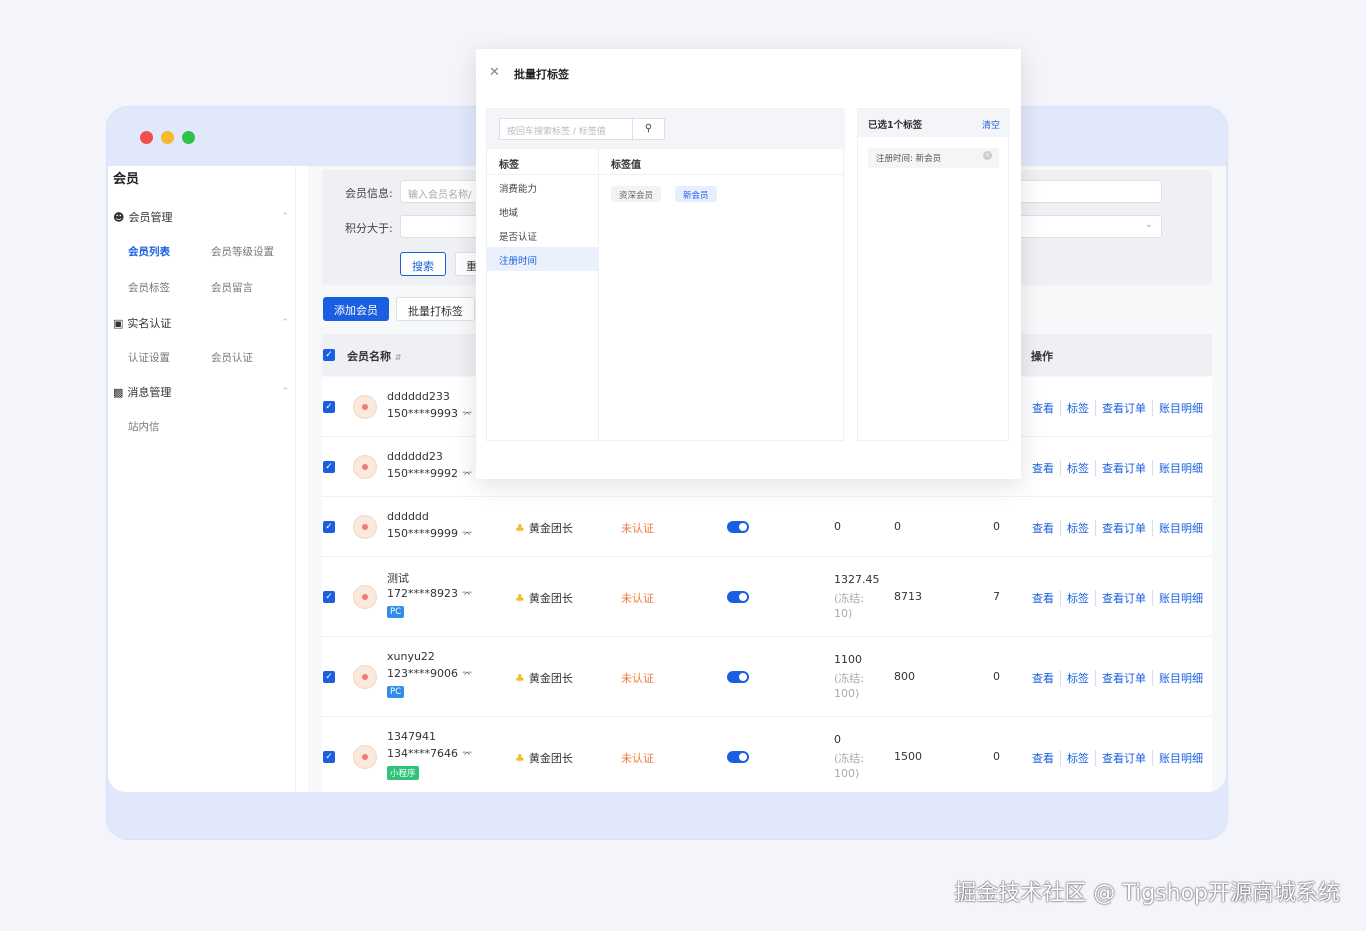 Image resolution: width=1366 pixels, height=931 pixels. What do you see at coordinates (440, 226) in the screenshot?
I see `points-input` at bounding box center [440, 226].